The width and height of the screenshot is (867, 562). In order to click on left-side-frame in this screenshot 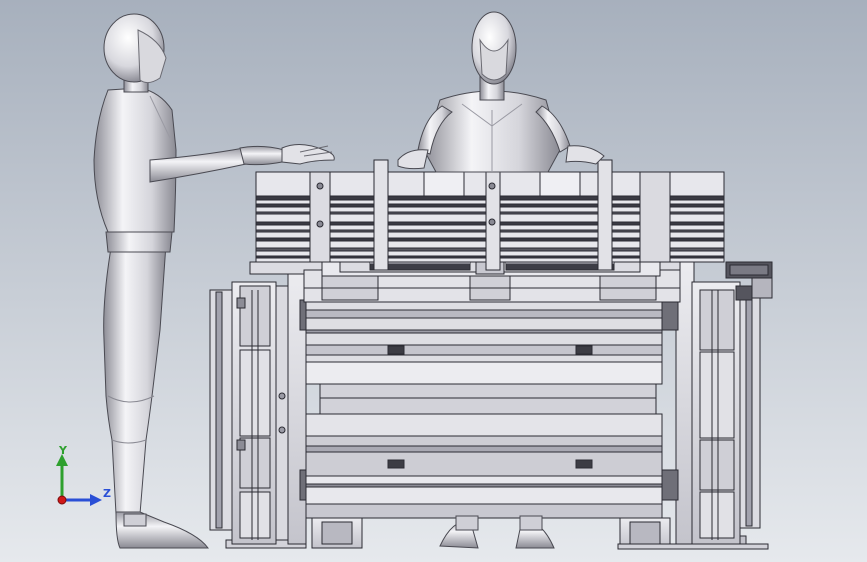, I will do `click(265, 406)`.